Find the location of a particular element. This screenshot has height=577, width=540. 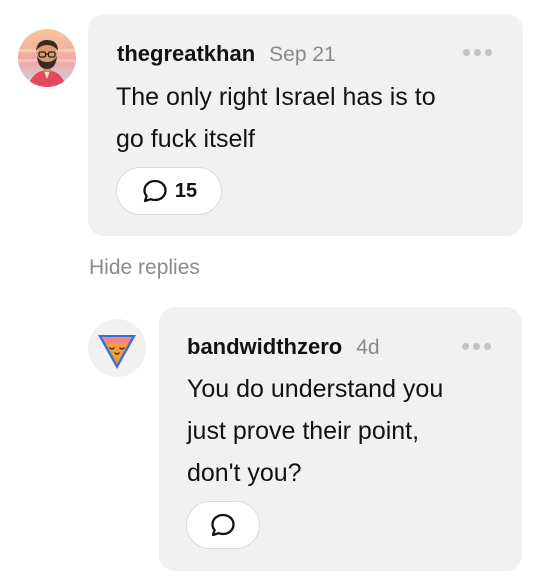

reply-reply-button is located at coordinates (223, 525).